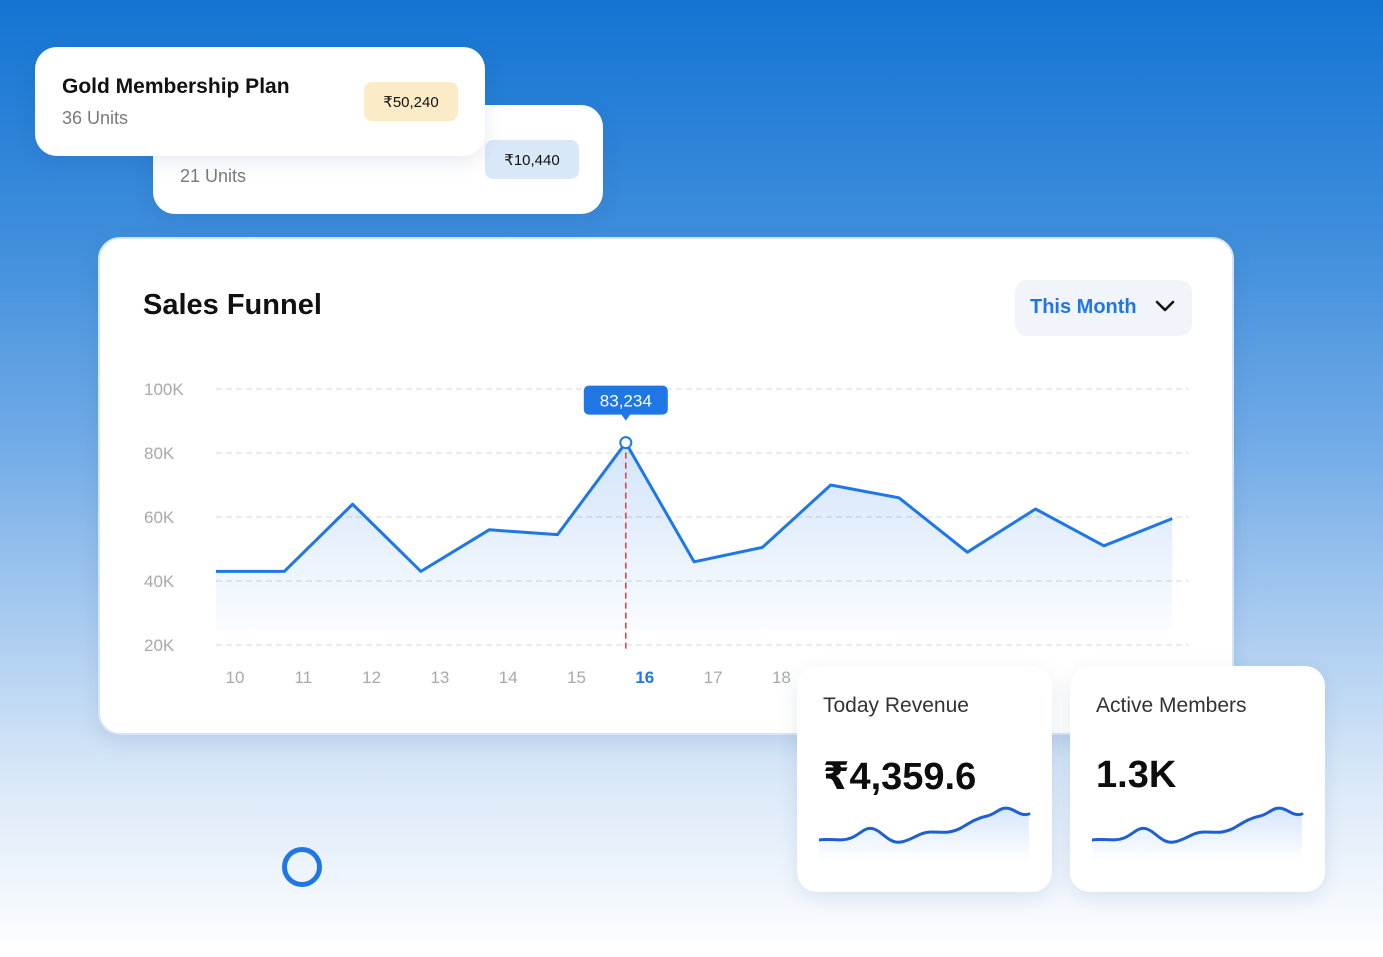  Describe the element at coordinates (1171, 705) in the screenshot. I see `stat-label: Active Members` at that location.